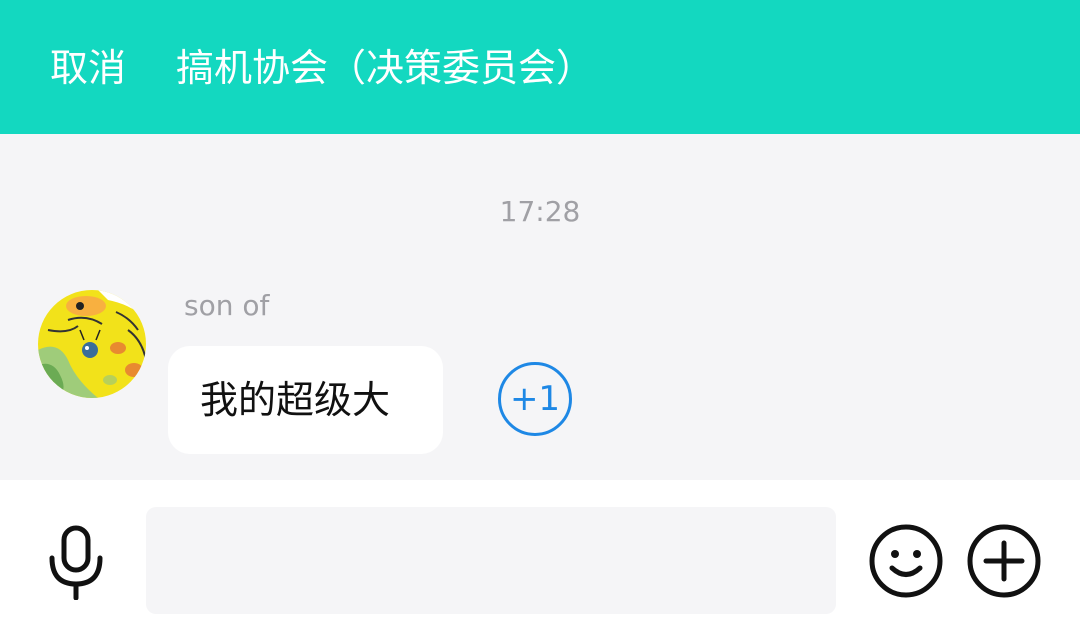  I want to click on message-bubble: 我的超级大, so click(305, 400).